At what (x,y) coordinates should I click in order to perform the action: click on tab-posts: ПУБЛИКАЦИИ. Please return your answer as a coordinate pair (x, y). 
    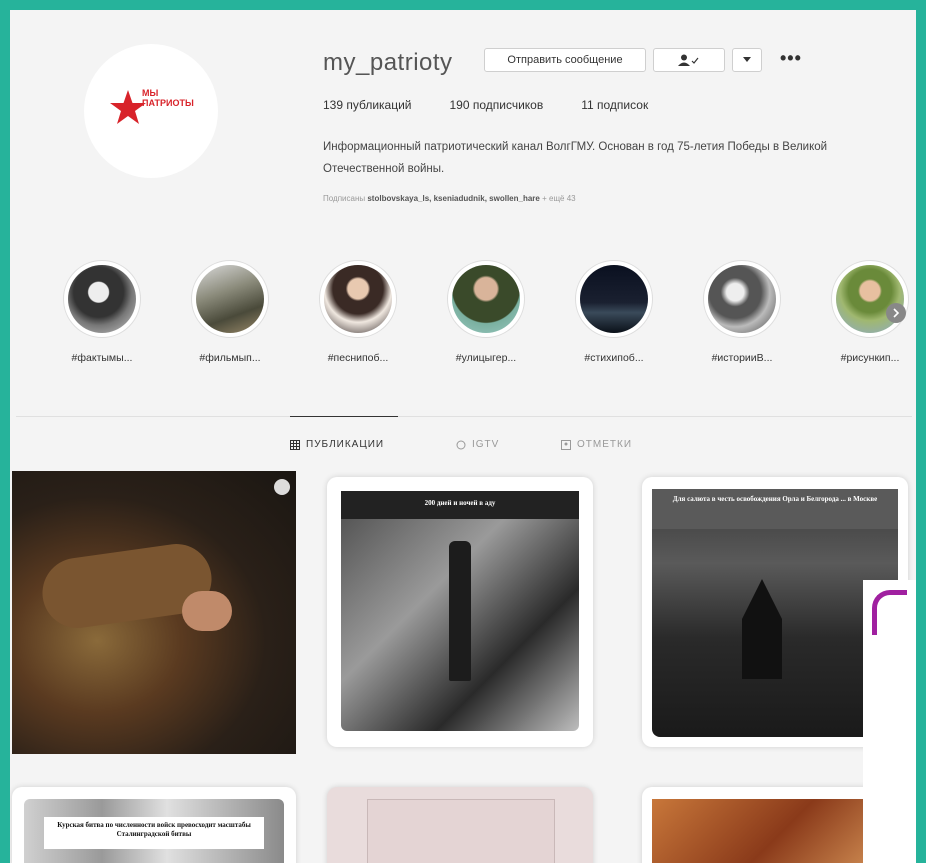
    Looking at the image, I should click on (337, 444).